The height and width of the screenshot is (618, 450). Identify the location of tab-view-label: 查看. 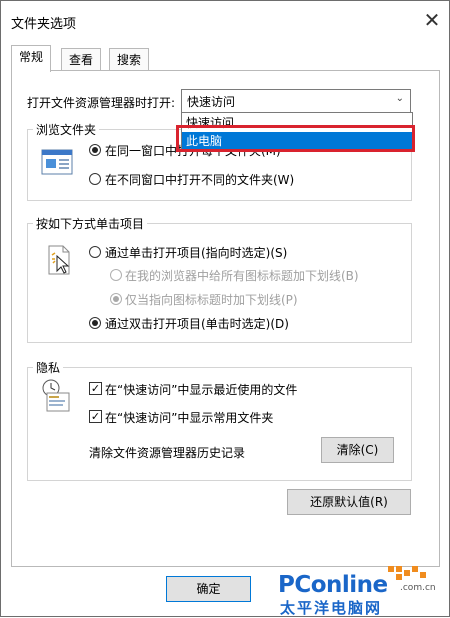
(81, 60).